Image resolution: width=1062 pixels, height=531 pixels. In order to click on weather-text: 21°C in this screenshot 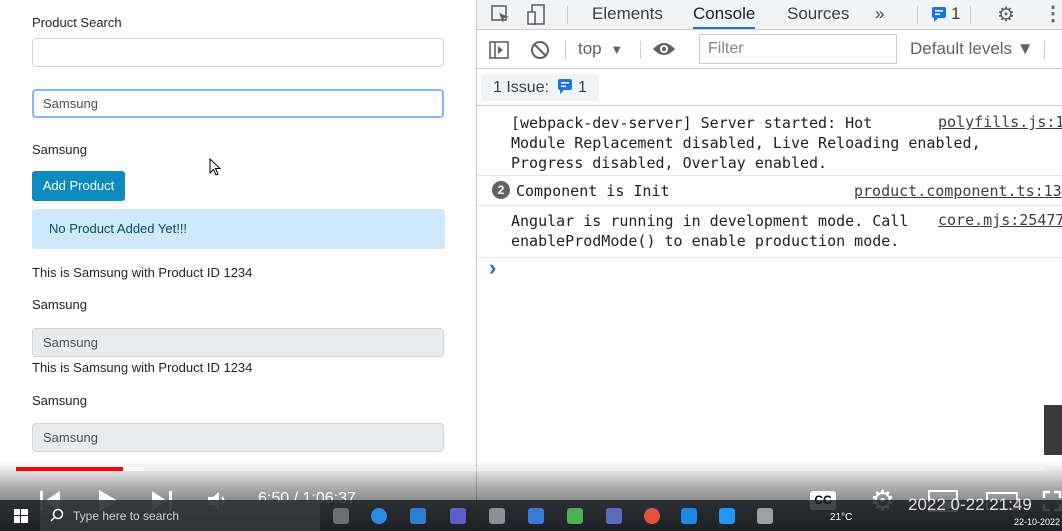, I will do `click(841, 517)`.